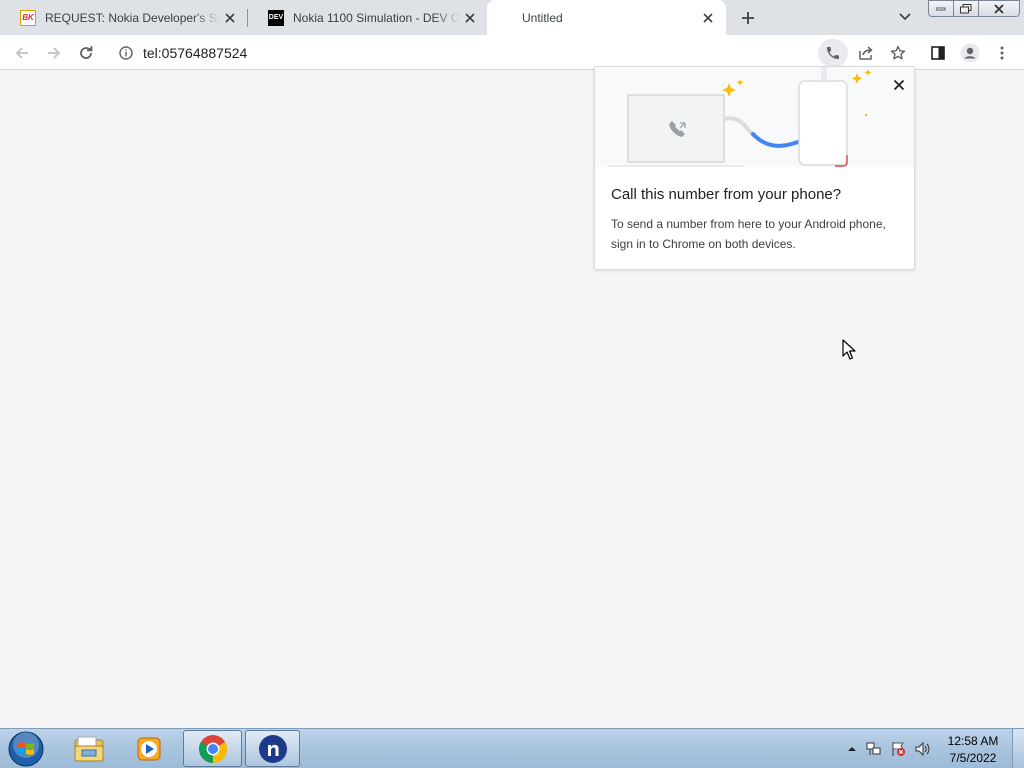 The image size is (1024, 768). I want to click on browser-toolbar: tel:05764887524, so click(512, 52).